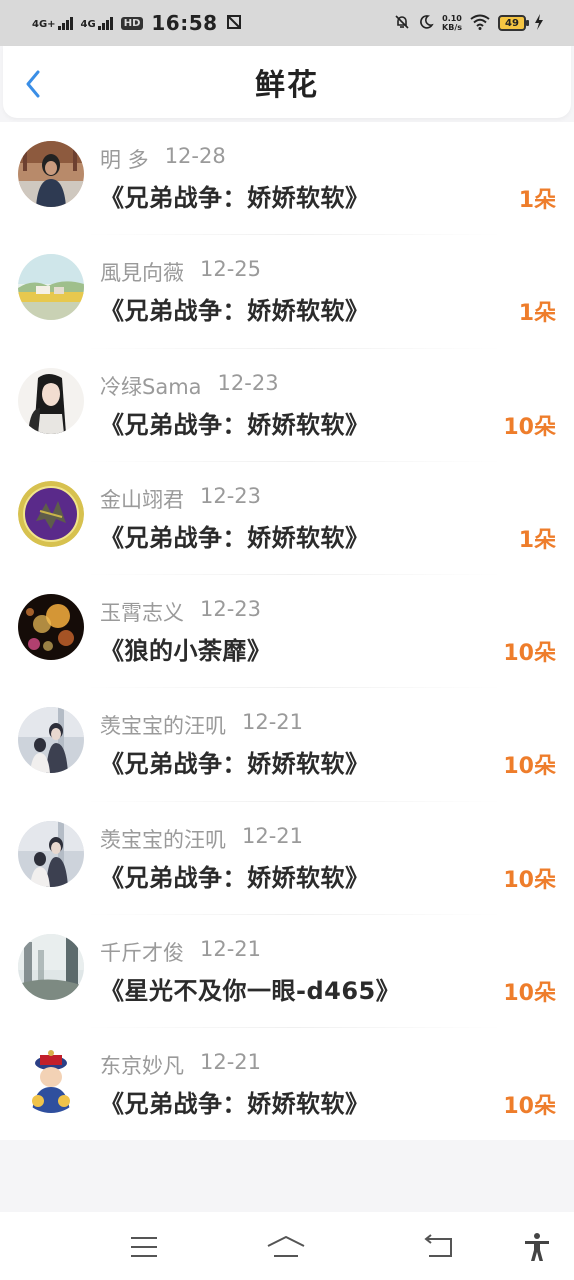  I want to click on user-name: 風見向薇, so click(142, 272).